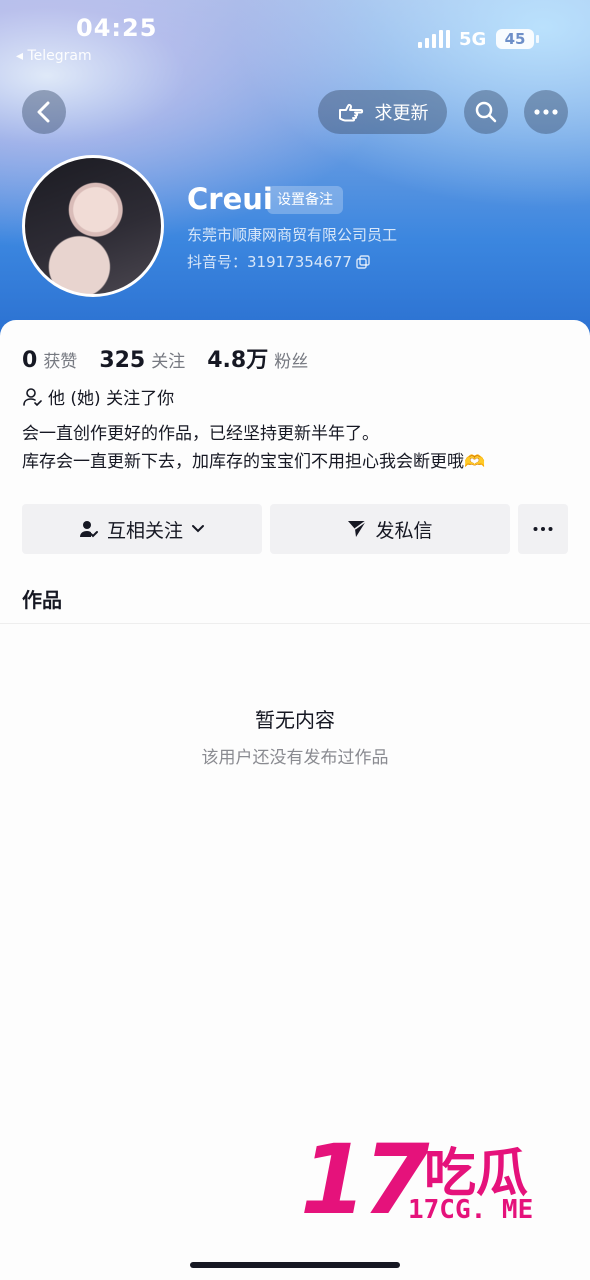 The height and width of the screenshot is (1280, 590). I want to click on douyin-id: 抖音号：31917354677, so click(278, 261).